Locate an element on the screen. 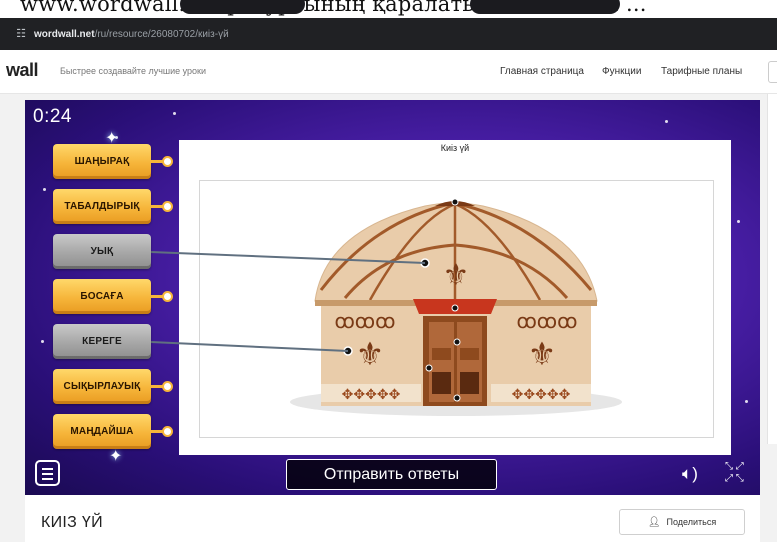 The height and width of the screenshot is (542, 777). speaker-icon: 🔈︎) is located at coordinates (698, 475).